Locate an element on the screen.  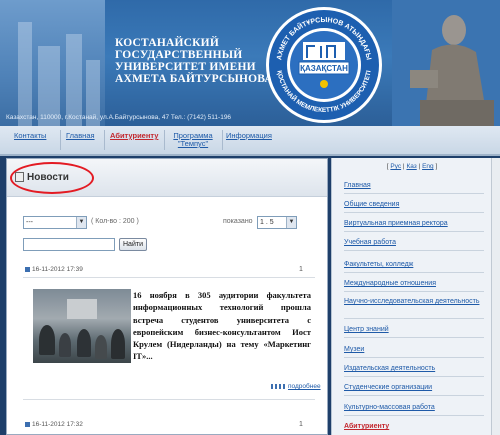
statue-image is located at coordinates (446, 63).